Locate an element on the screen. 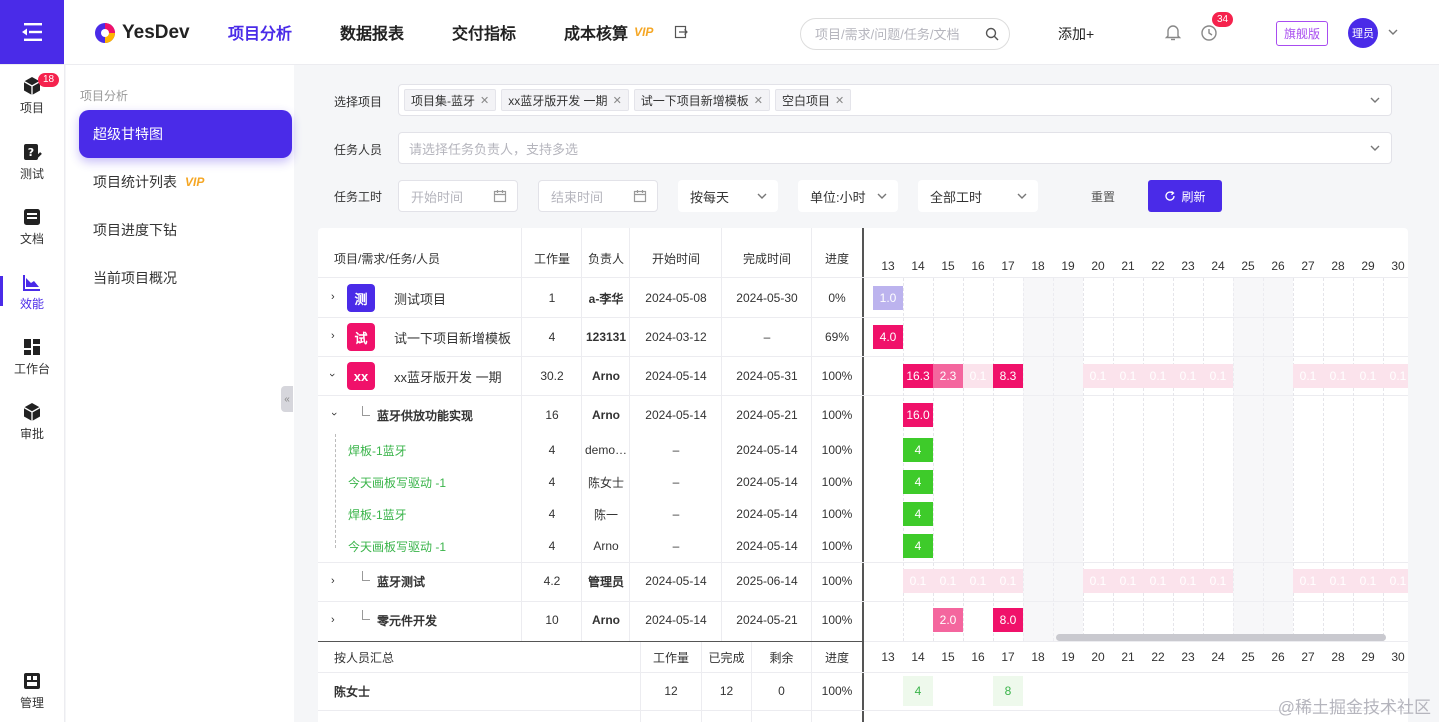 The image size is (1439, 722). rail-item-workbench: 工作台 is located at coordinates (32, 357).